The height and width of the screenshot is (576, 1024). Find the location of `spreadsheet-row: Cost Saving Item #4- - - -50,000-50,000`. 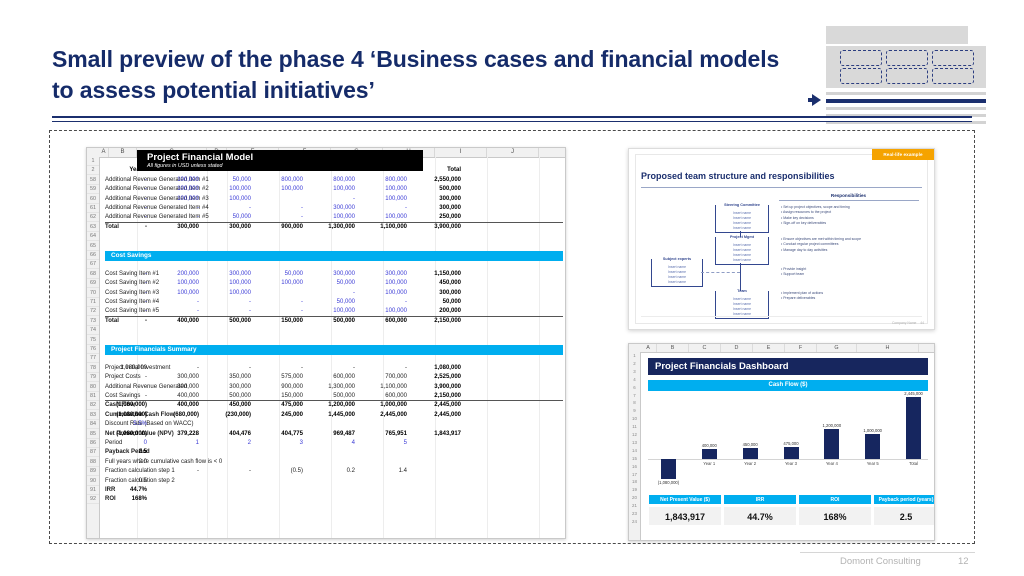

spreadsheet-row: Cost Saving Item #4- - - -50,000-50,000 is located at coordinates (332, 302).